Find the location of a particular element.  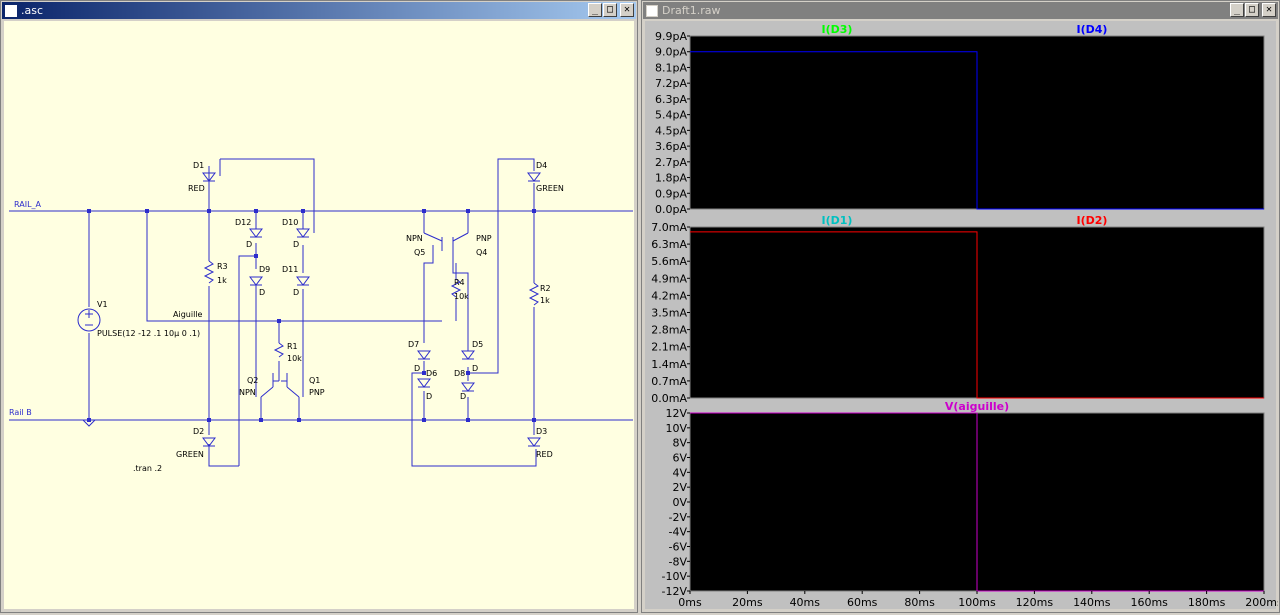

y-tick-label: 2.8mA is located at coordinates (669, 330).